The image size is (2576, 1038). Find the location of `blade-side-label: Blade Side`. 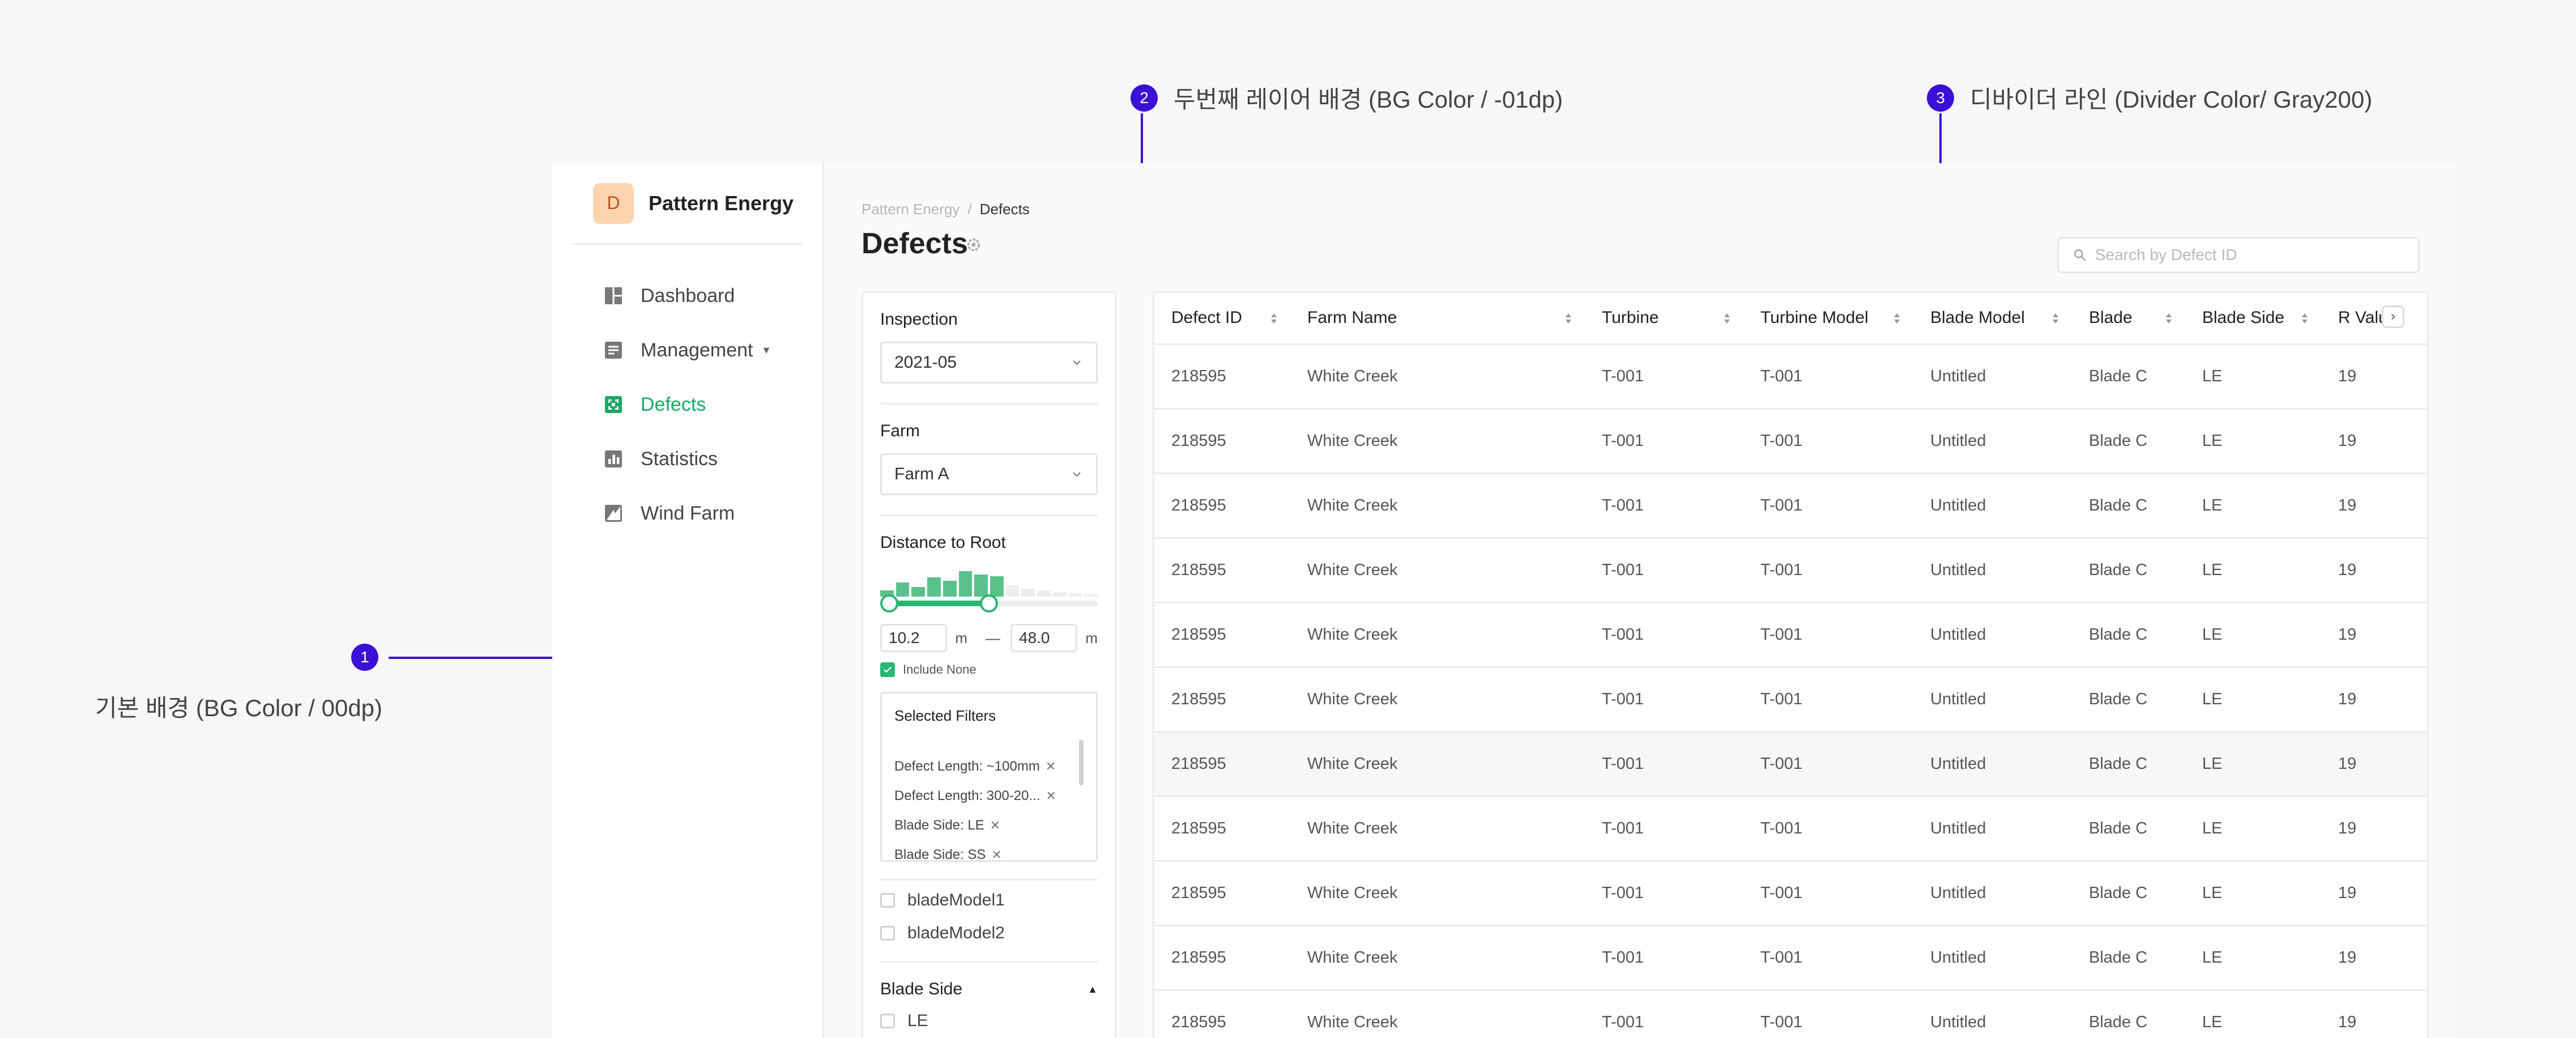

blade-side-label: Blade Side is located at coordinates (921, 989).